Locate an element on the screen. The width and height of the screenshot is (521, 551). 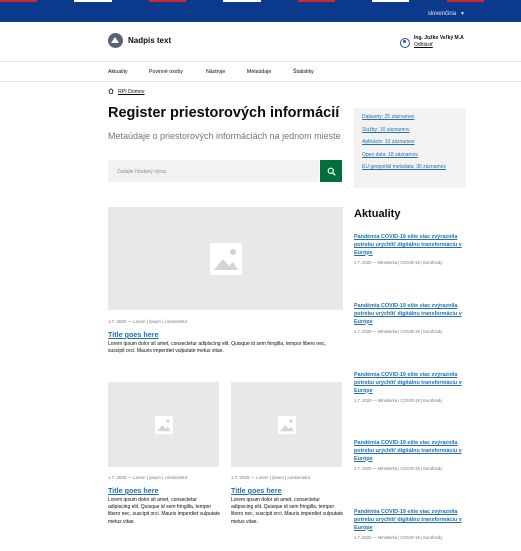
featured-image is located at coordinates (225, 258).